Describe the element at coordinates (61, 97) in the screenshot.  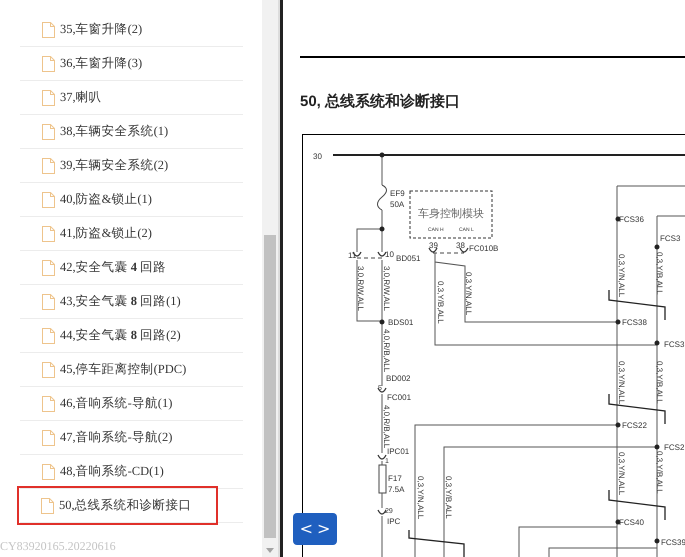
I see `sidebar-item: 37,喇叭` at that location.